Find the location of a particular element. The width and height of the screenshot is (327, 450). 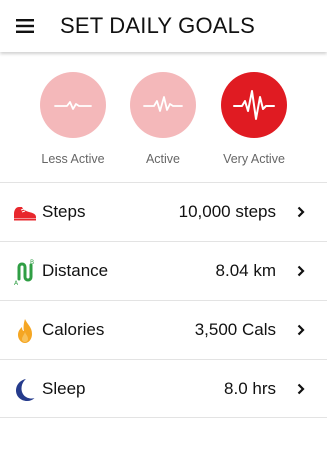

goal-row-steps: Steps 10,000 steps is located at coordinates (163, 211).